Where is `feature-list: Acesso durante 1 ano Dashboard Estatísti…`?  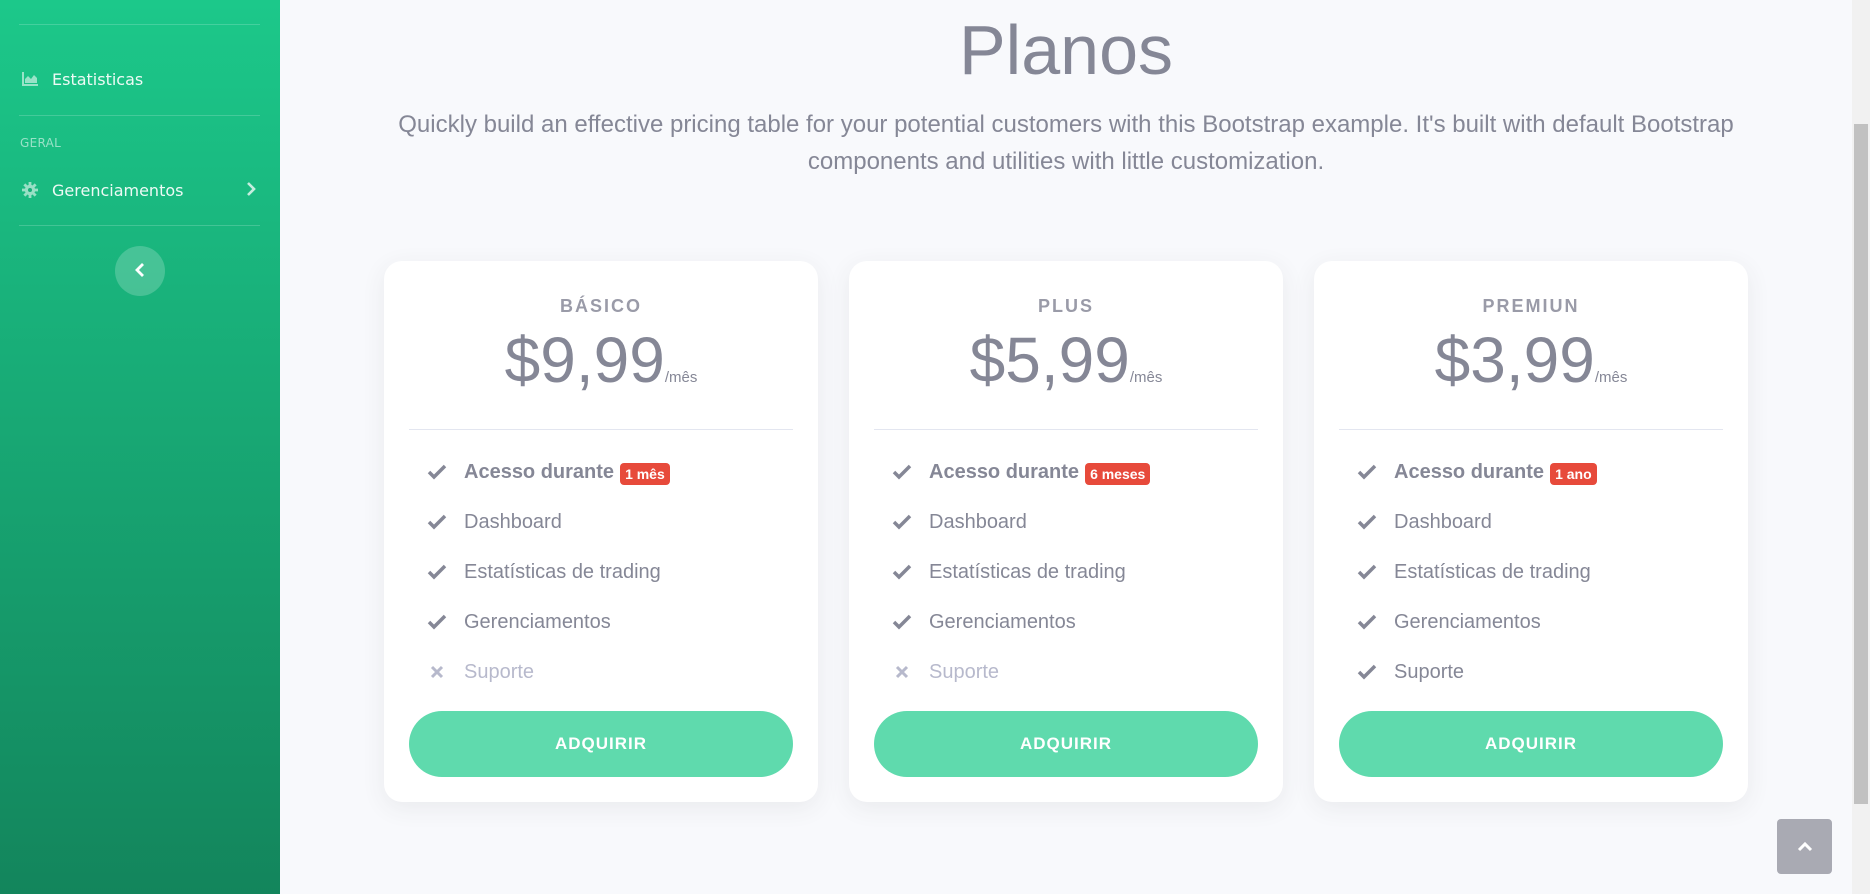 feature-list: Acesso durante 1 ano Dashboard Estatísti… is located at coordinates (1476, 586).